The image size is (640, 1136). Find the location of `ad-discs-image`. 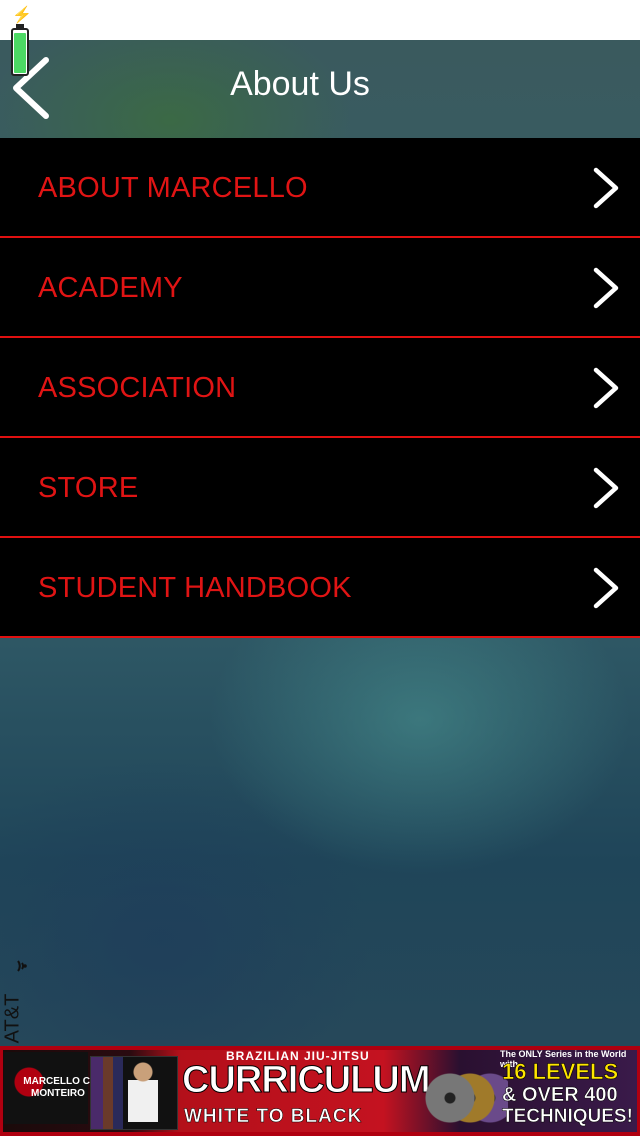

ad-discs-image is located at coordinates (464, 1097).